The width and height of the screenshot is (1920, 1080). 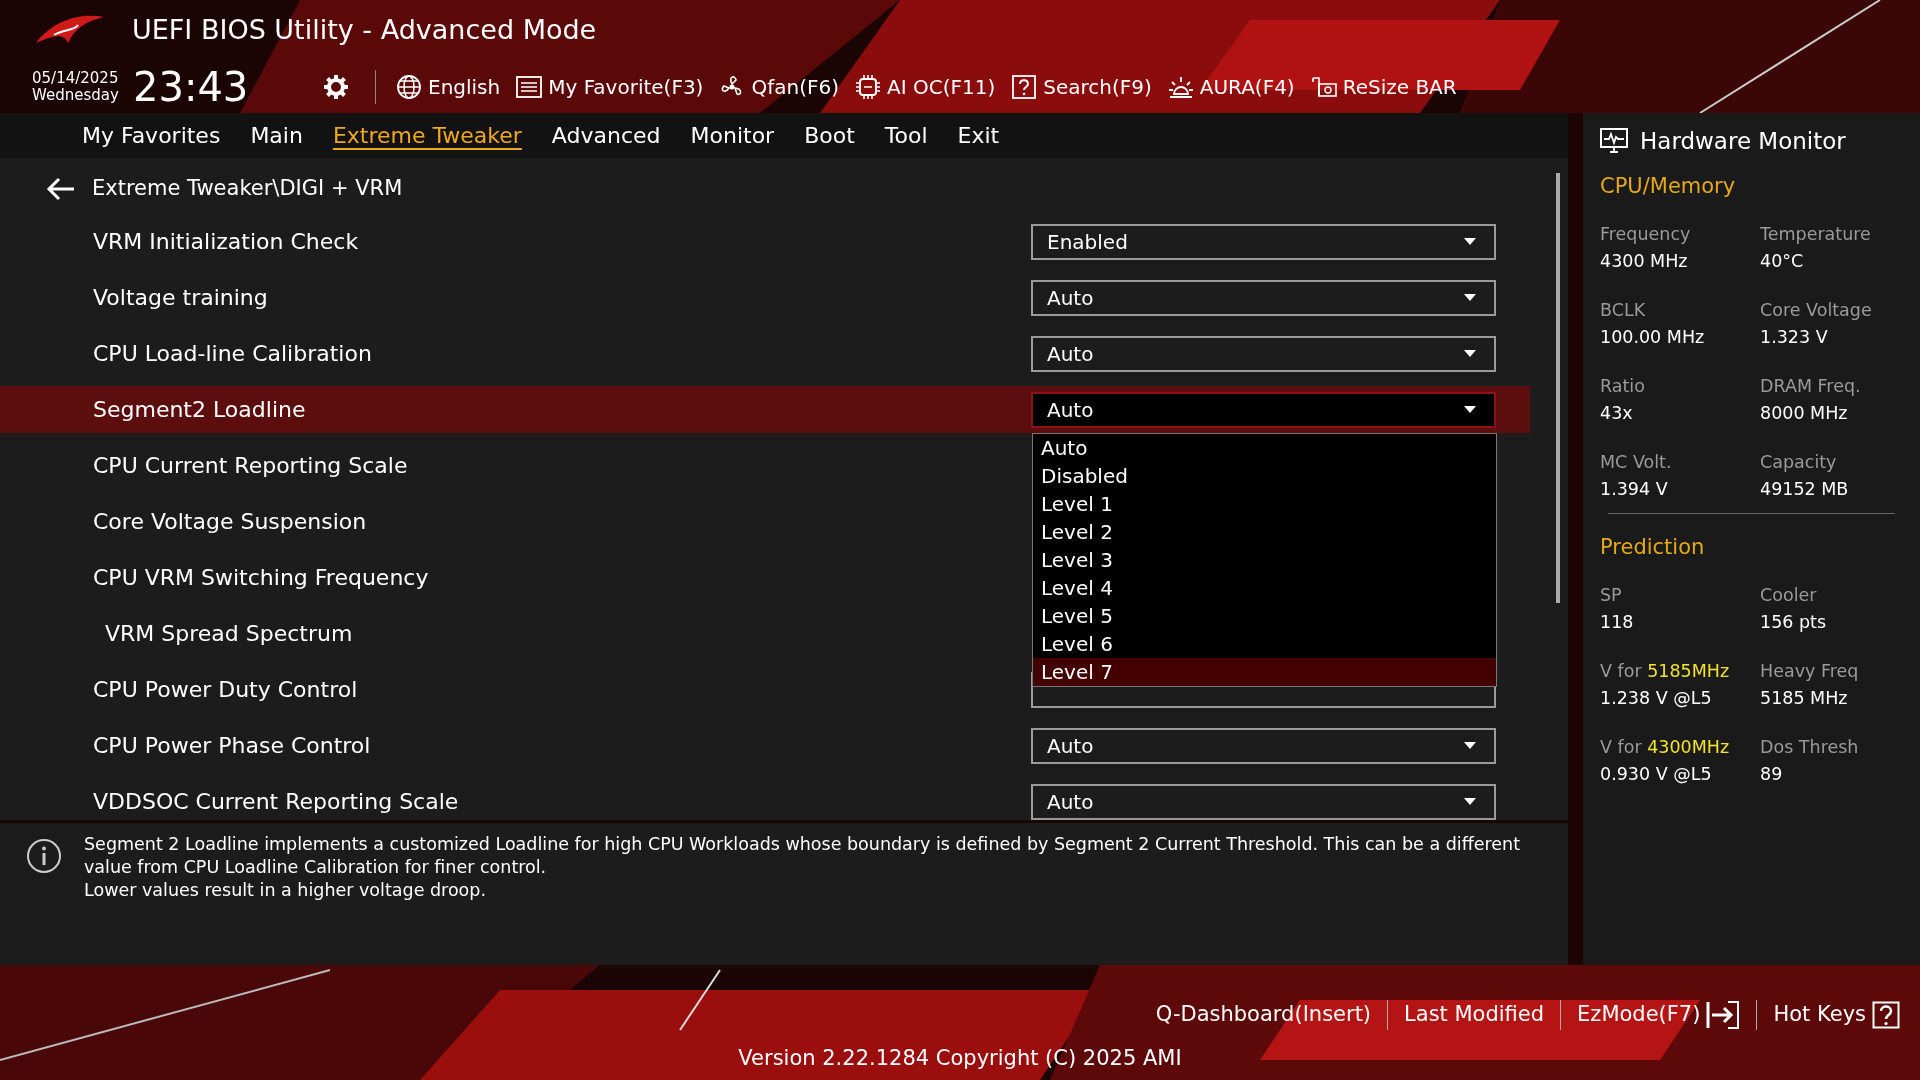 What do you see at coordinates (1617, 413) in the screenshot?
I see `stat-value: 43x` at bounding box center [1617, 413].